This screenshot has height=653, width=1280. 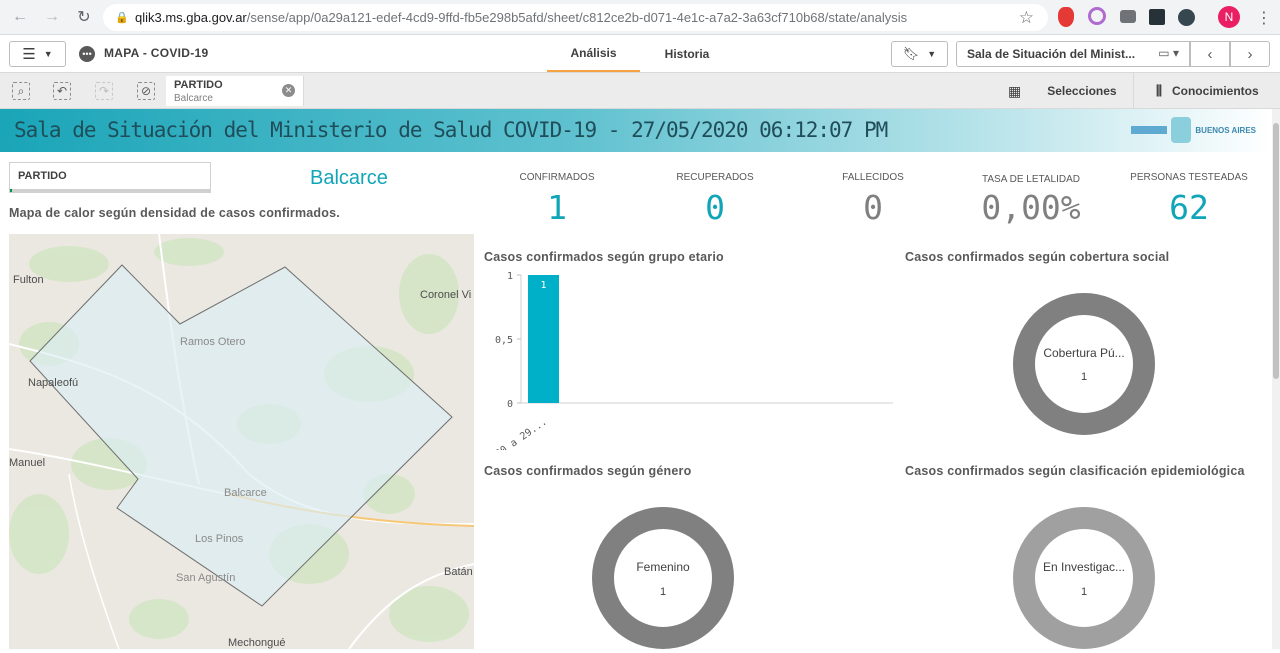 What do you see at coordinates (288, 90) in the screenshot?
I see `clear-selection-icon: ✕` at bounding box center [288, 90].